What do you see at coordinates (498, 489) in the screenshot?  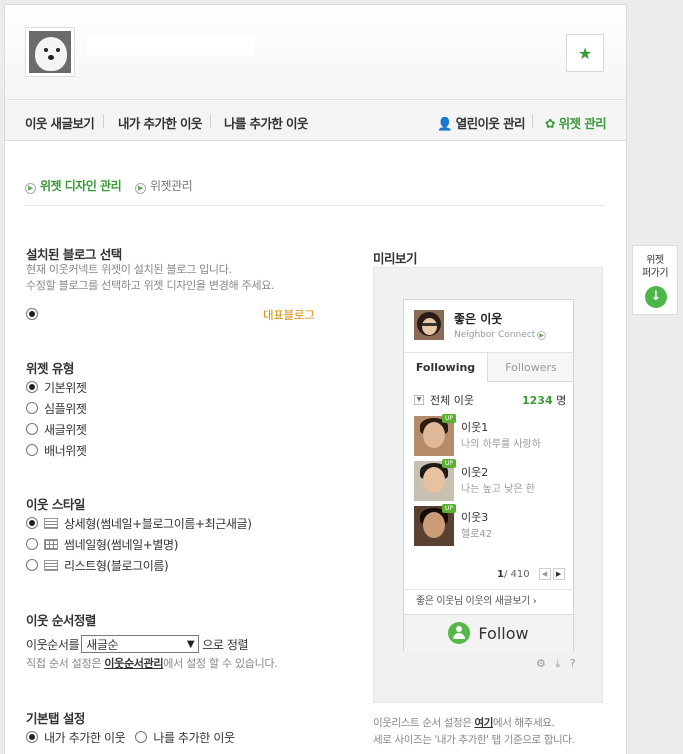 I see `neighbor-post: 나는 높고 낮은 한` at bounding box center [498, 489].